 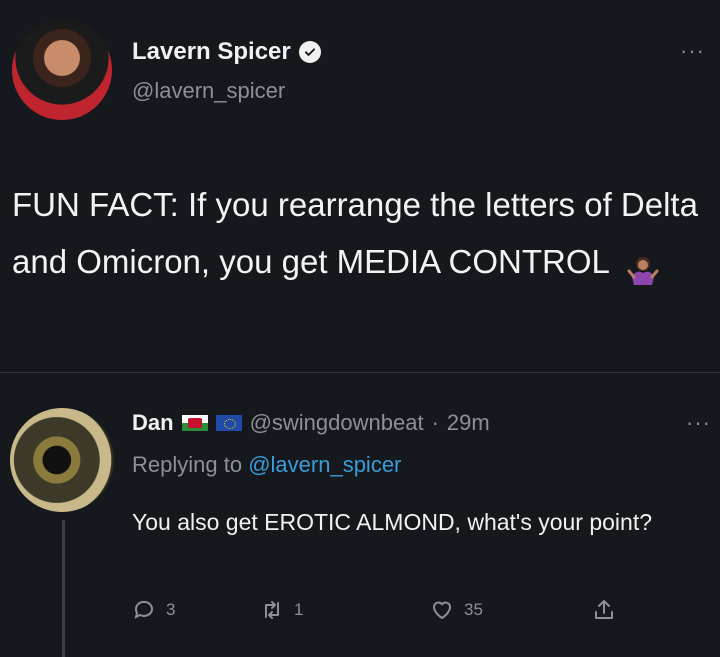 I want to click on replying-to-label: Replying to, so click(x=187, y=464).